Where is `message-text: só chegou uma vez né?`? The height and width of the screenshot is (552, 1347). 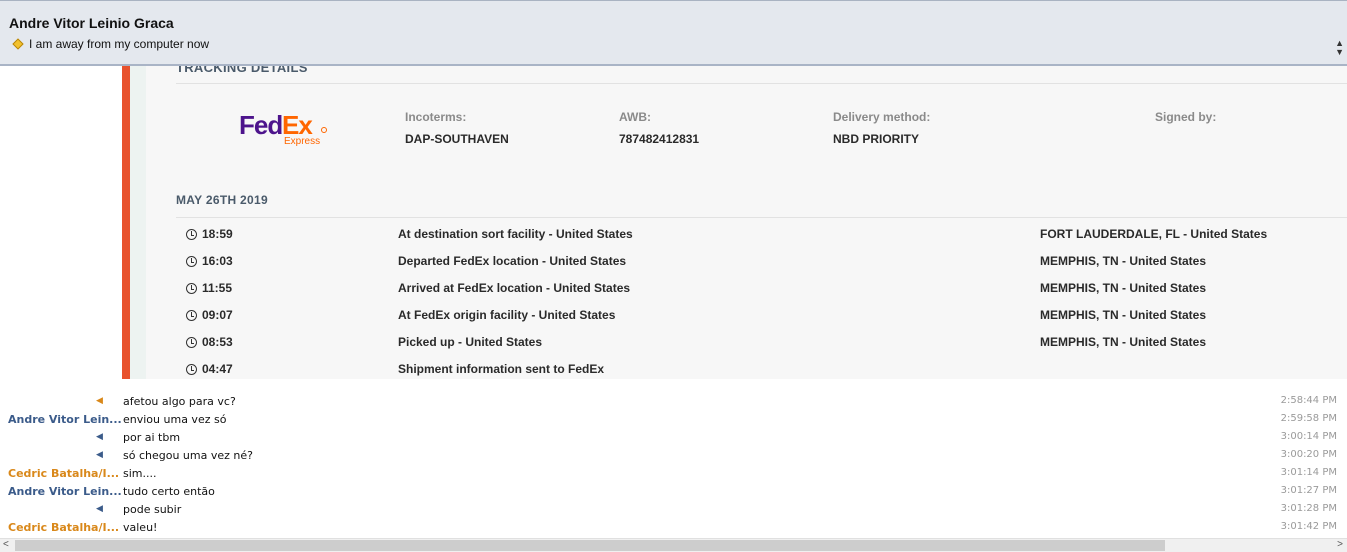 message-text: só chegou uma vez né? is located at coordinates (188, 455).